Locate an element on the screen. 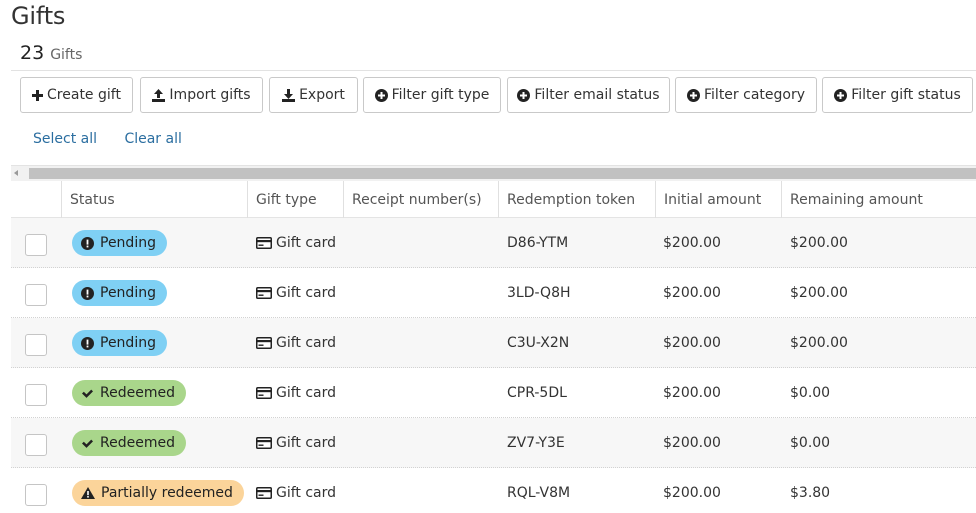  status-cell: Partially redeemed is located at coordinates (158, 490).